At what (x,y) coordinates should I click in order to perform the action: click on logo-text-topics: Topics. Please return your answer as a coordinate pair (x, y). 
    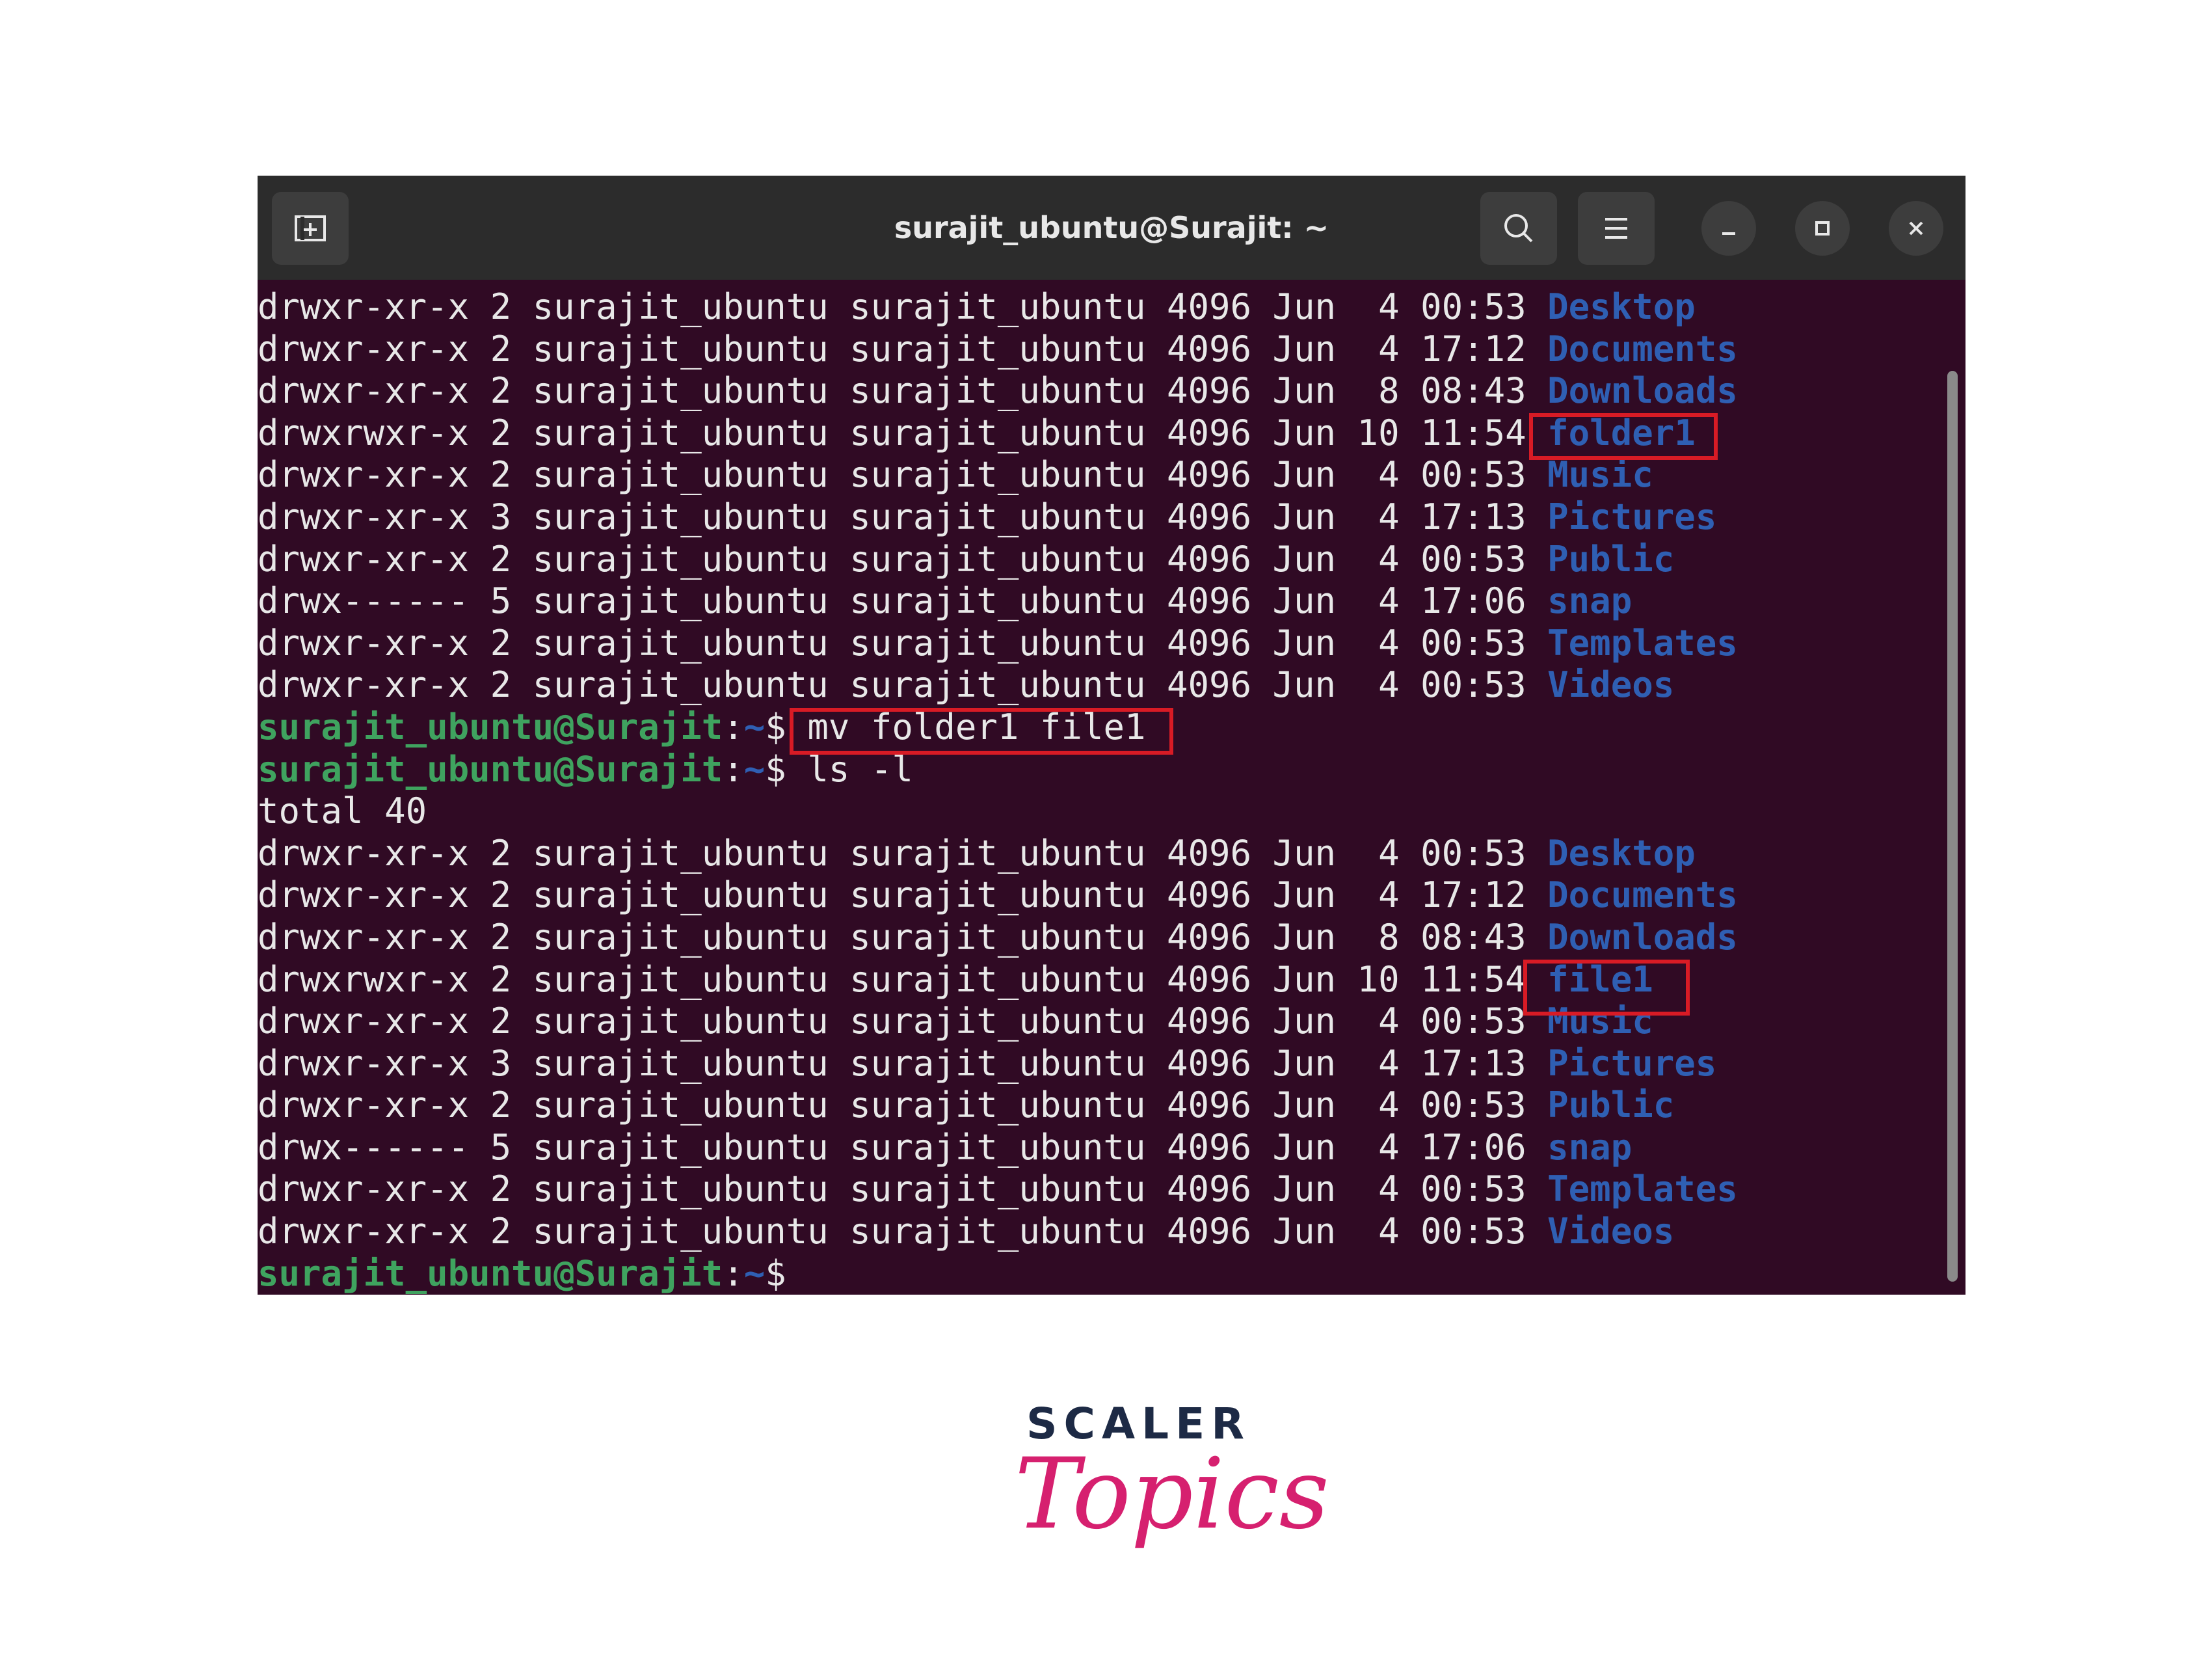
    Looking at the image, I should click on (1172, 1494).